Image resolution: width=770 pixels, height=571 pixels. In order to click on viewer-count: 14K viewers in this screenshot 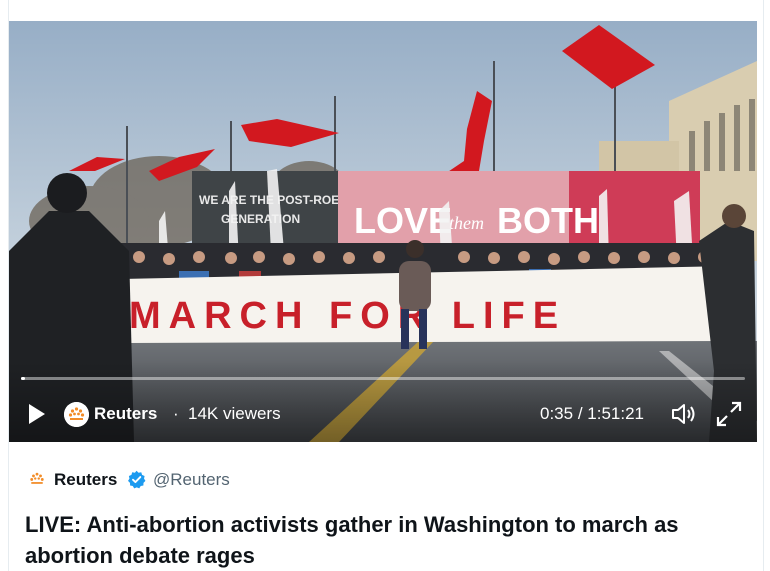, I will do `click(234, 413)`.